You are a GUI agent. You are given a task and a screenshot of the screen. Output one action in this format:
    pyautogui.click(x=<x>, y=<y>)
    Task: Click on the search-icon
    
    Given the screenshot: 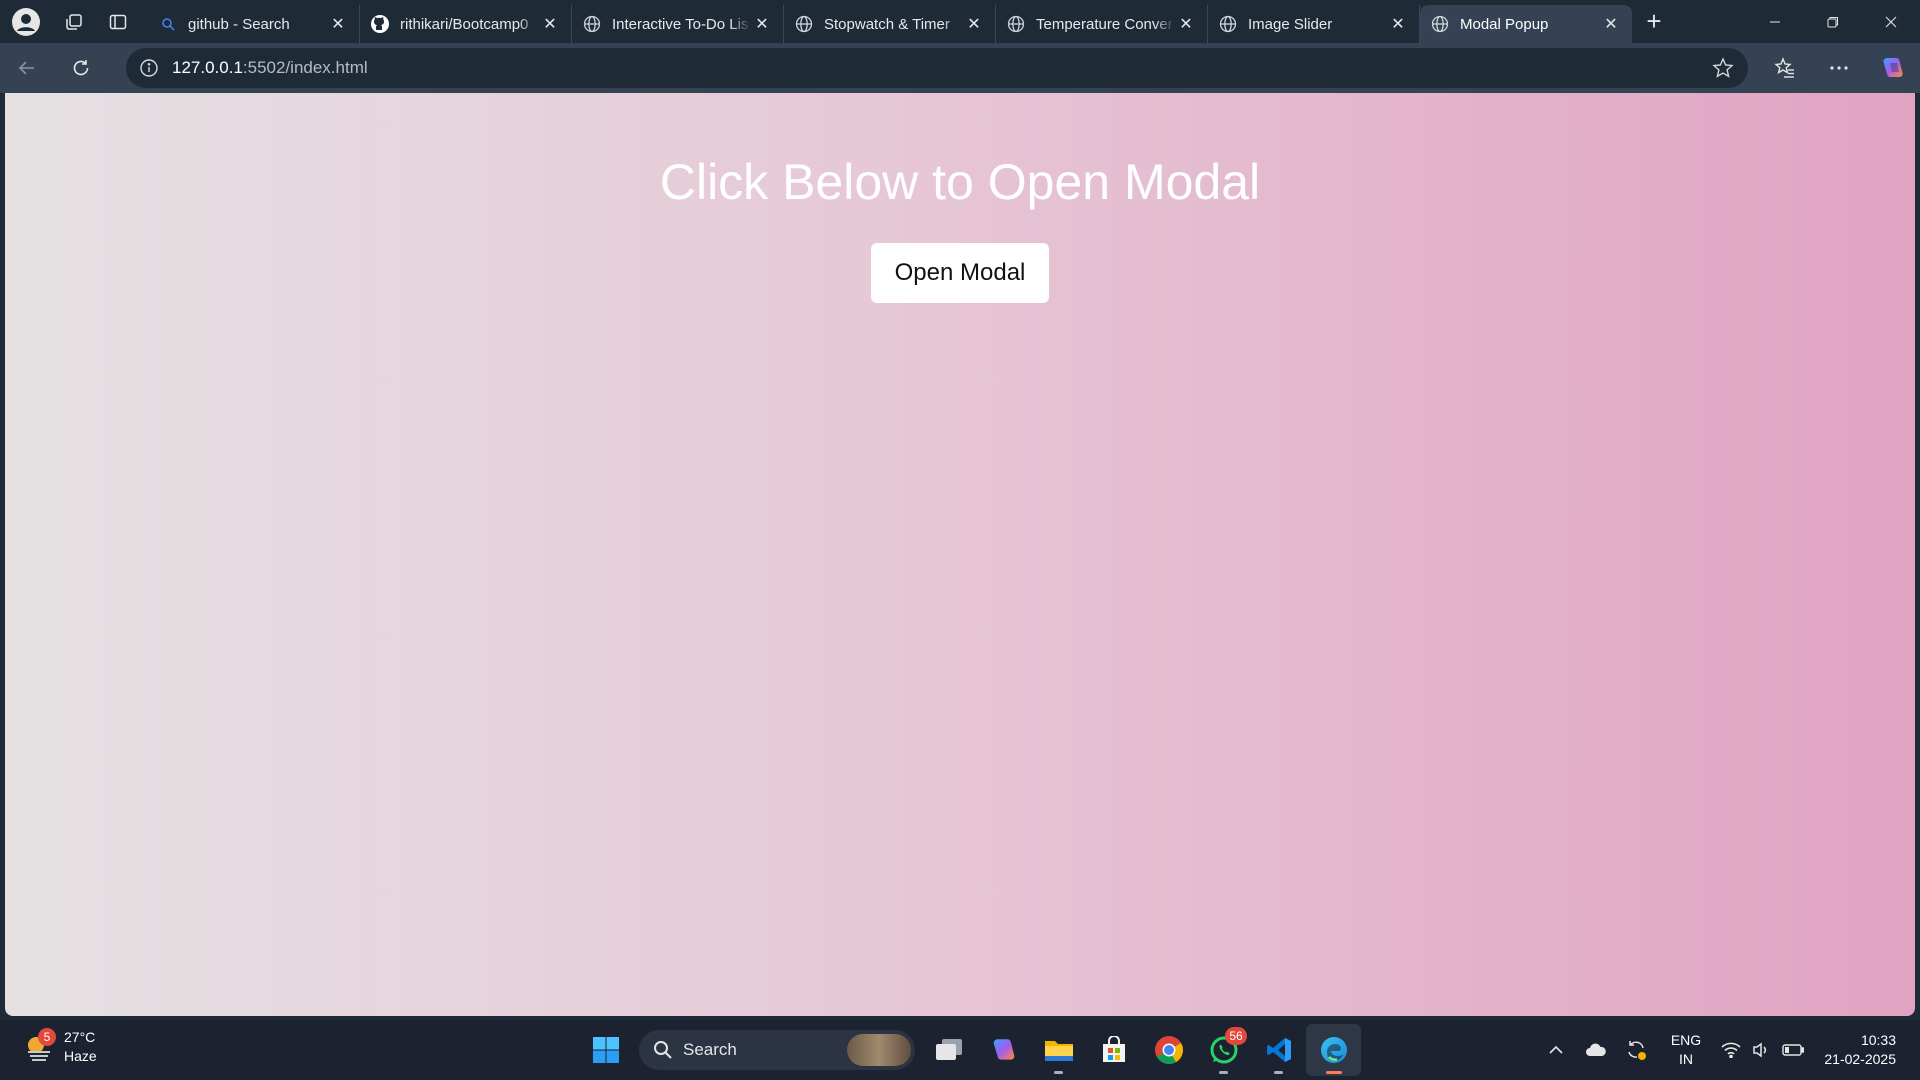 What is the action you would take?
    pyautogui.click(x=168, y=24)
    